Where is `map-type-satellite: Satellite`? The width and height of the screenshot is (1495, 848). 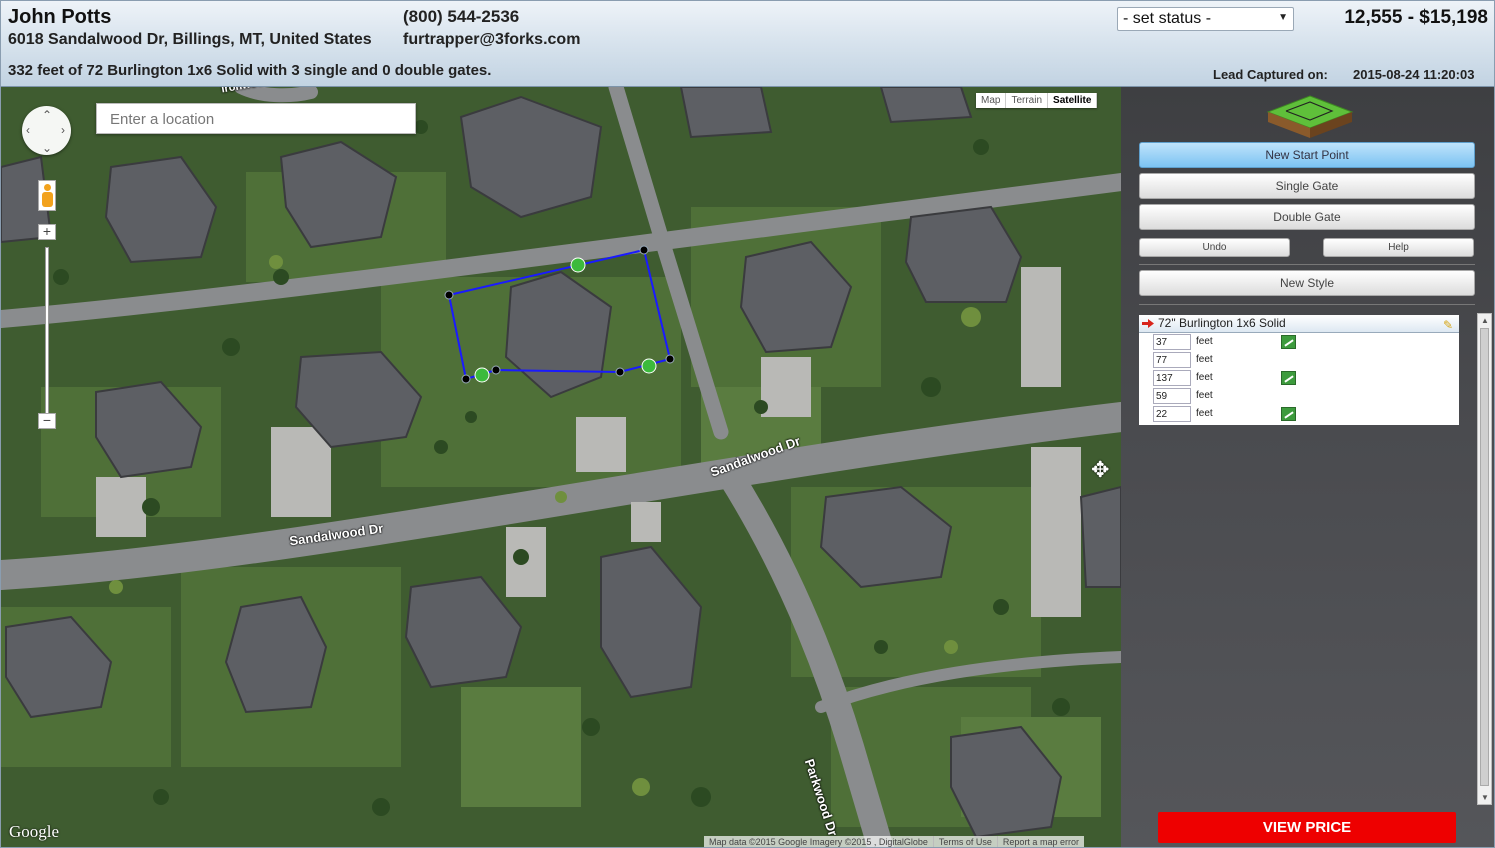
map-type-satellite: Satellite is located at coordinates (1073, 100).